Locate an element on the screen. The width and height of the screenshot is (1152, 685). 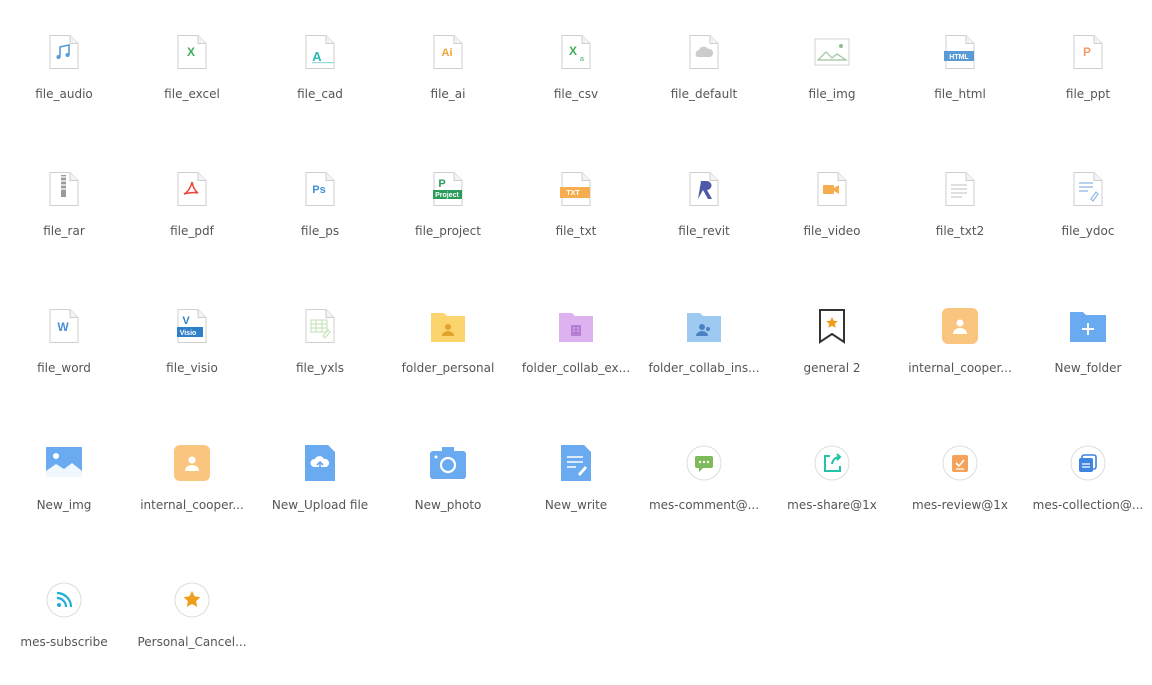
icon-tile: TXT file_txt is located at coordinates (576, 187).